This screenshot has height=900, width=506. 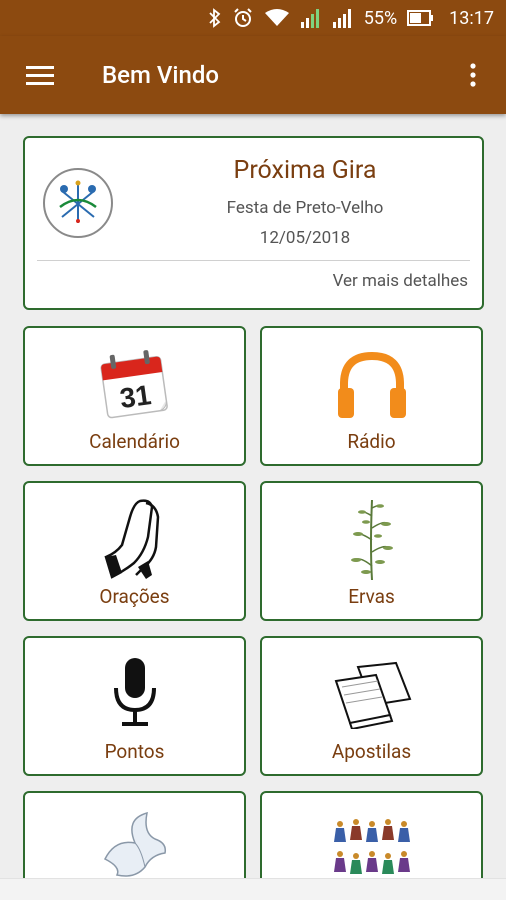 What do you see at coordinates (253, 889) in the screenshot?
I see `bottom-edge` at bounding box center [253, 889].